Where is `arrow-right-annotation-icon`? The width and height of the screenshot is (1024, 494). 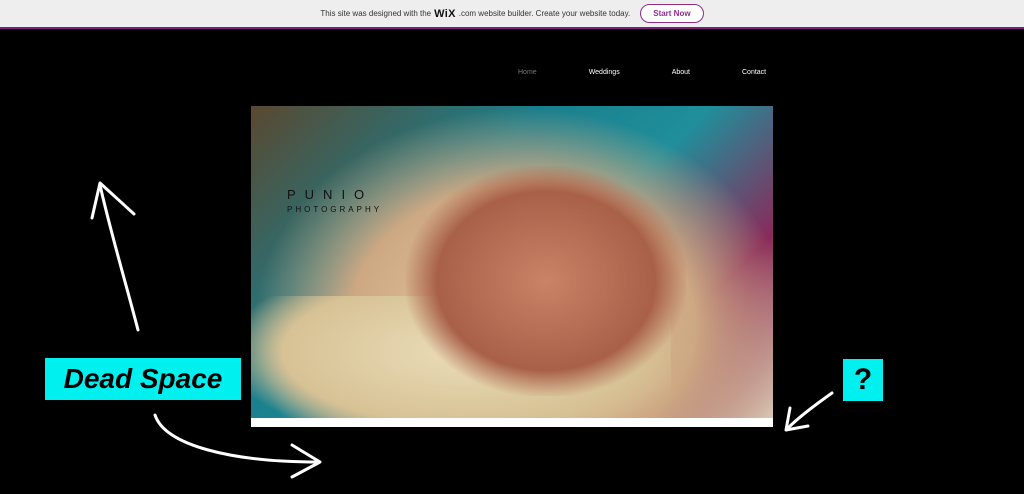 arrow-right-annotation-icon is located at coordinates (237, 446).